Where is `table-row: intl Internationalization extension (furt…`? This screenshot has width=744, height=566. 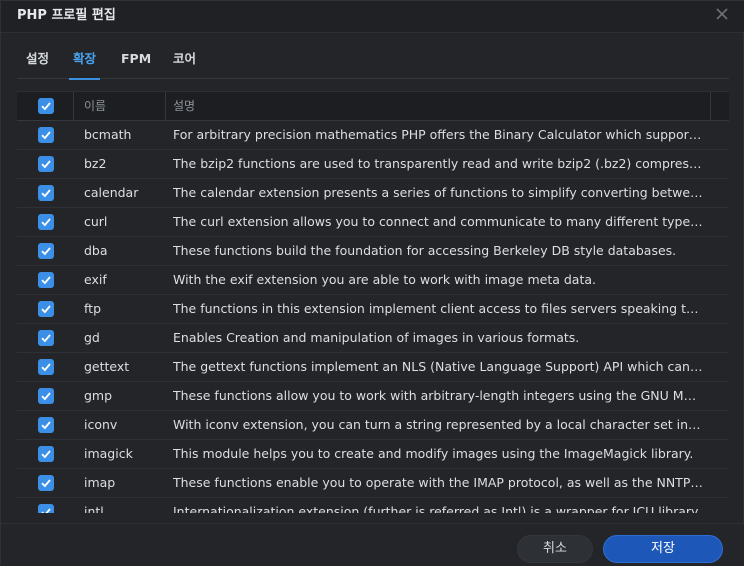 table-row: intl Internationalization extension (furt… is located at coordinates (373, 505).